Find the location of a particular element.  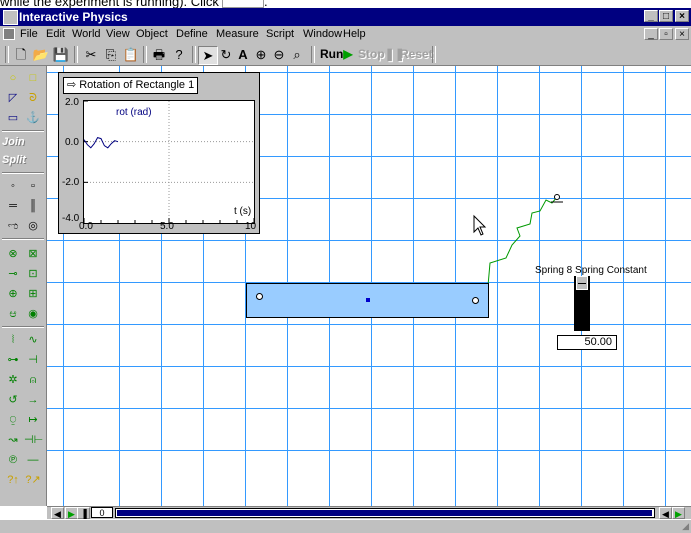

mouse-cursor-icon is located at coordinates (480, 225).